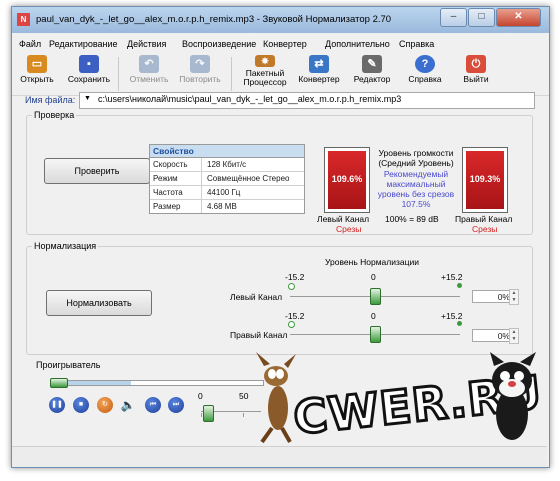 This screenshot has width=560, height=481. What do you see at coordinates (224, 192) in the screenshot?
I see `property-value: 44100 Гц` at bounding box center [224, 192].